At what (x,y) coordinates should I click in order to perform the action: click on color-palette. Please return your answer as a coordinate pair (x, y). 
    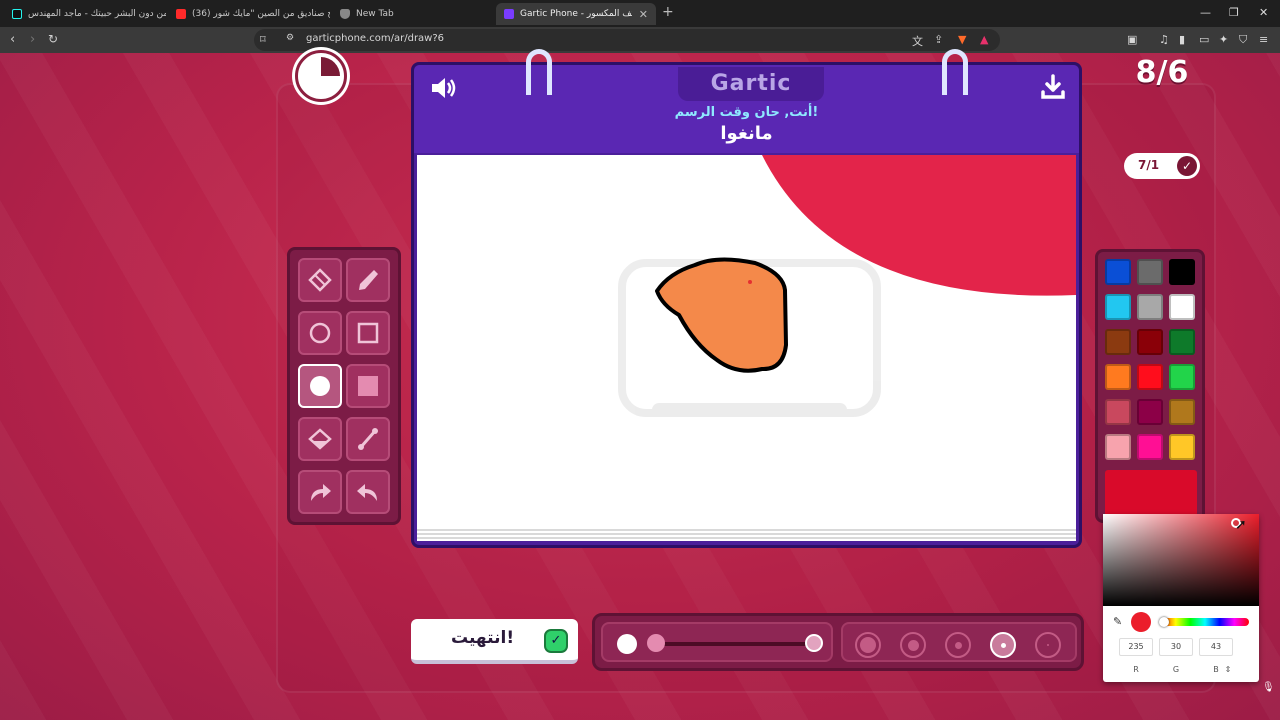
    Looking at the image, I should click on (1150, 386).